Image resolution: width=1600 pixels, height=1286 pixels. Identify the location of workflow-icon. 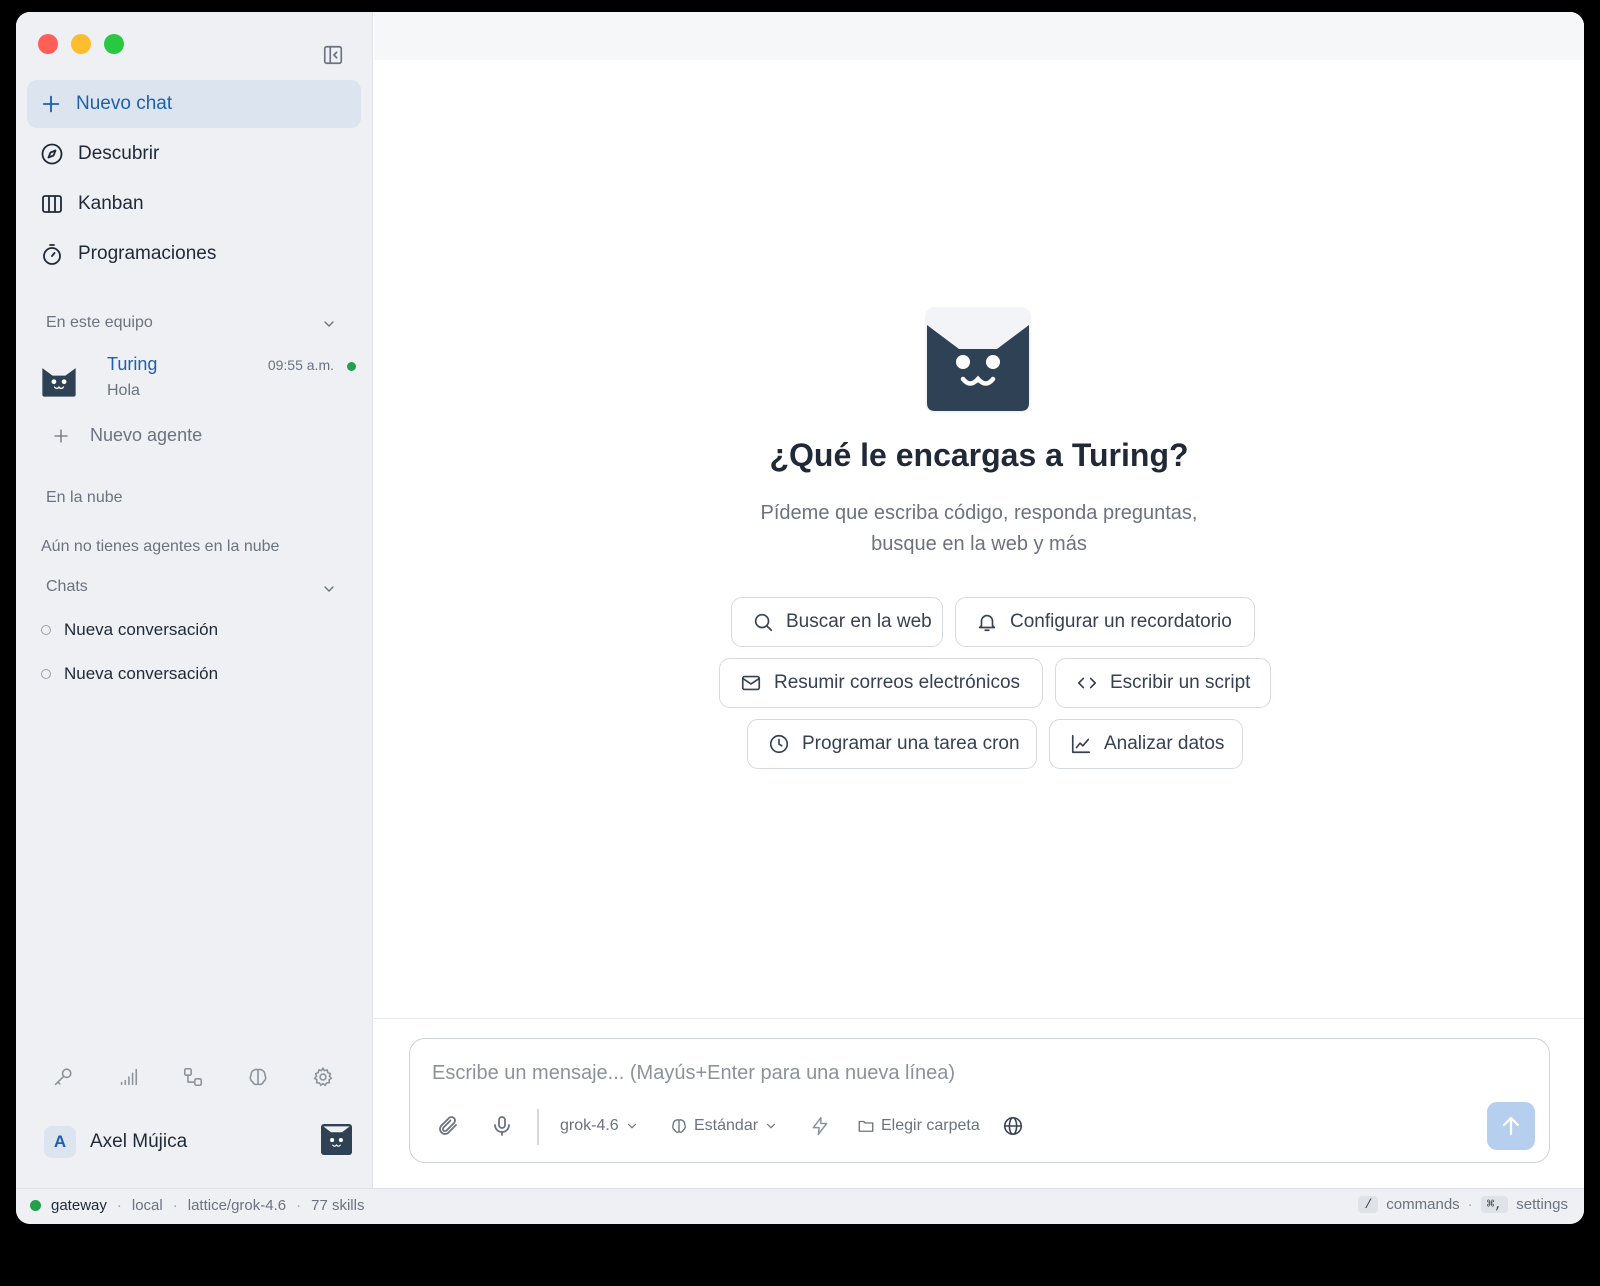
(193, 1077).